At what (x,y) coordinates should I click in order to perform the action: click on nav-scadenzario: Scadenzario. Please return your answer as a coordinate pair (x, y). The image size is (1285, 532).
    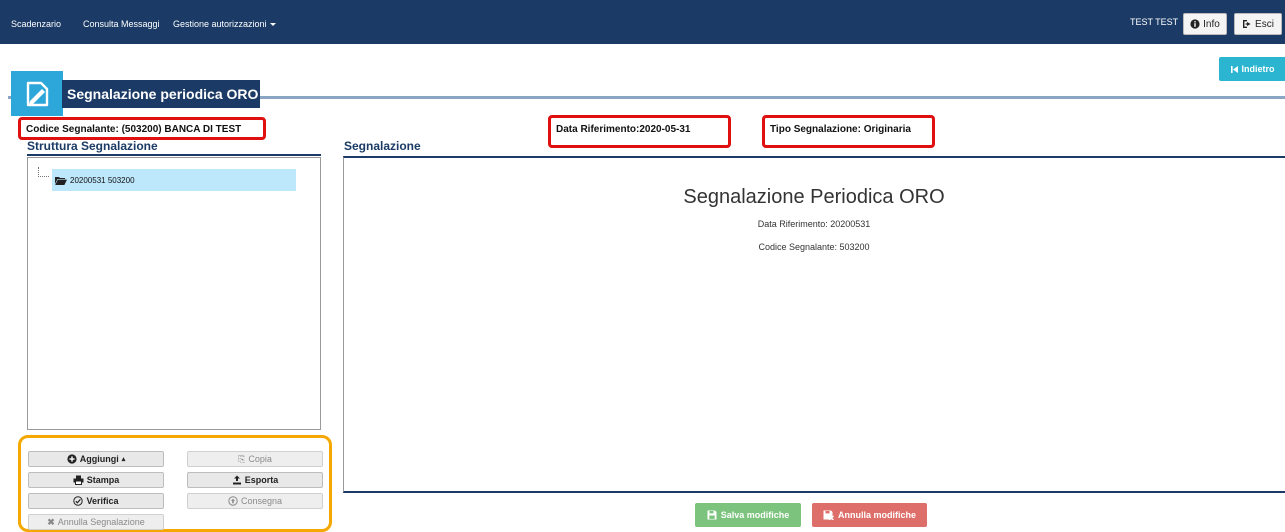
    Looking at the image, I should click on (36, 24).